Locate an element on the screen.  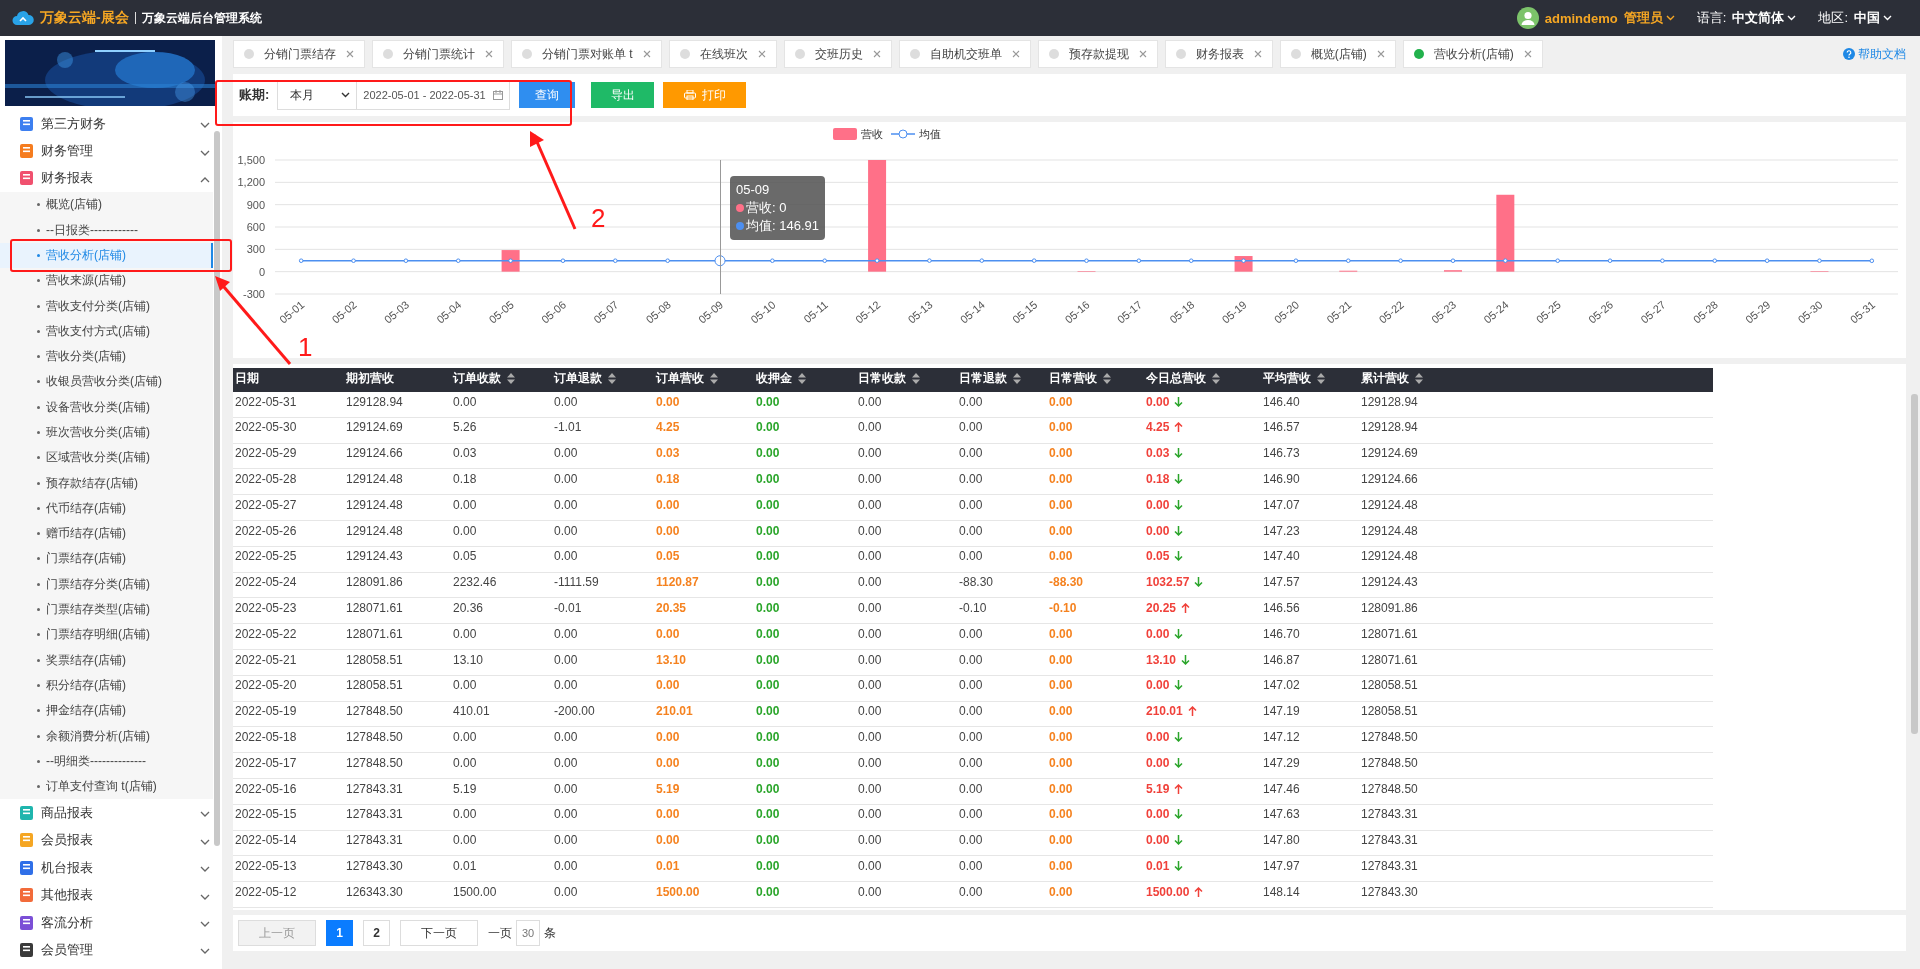
sidebar-item: 区域营收分类(店铺) is located at coordinates (106, 458).